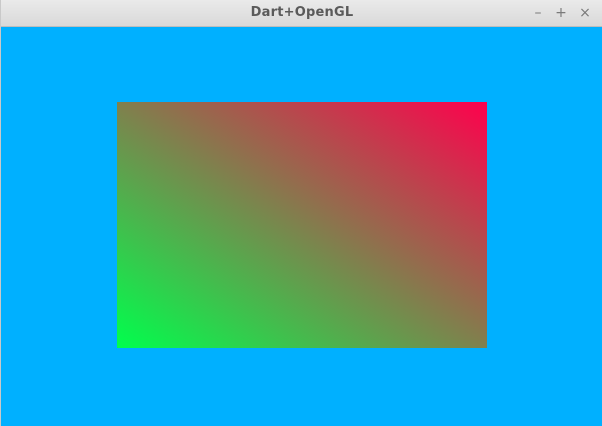 The height and width of the screenshot is (426, 602). I want to click on title-bar: Dart+OpenGL – + ×, so click(301, 13).